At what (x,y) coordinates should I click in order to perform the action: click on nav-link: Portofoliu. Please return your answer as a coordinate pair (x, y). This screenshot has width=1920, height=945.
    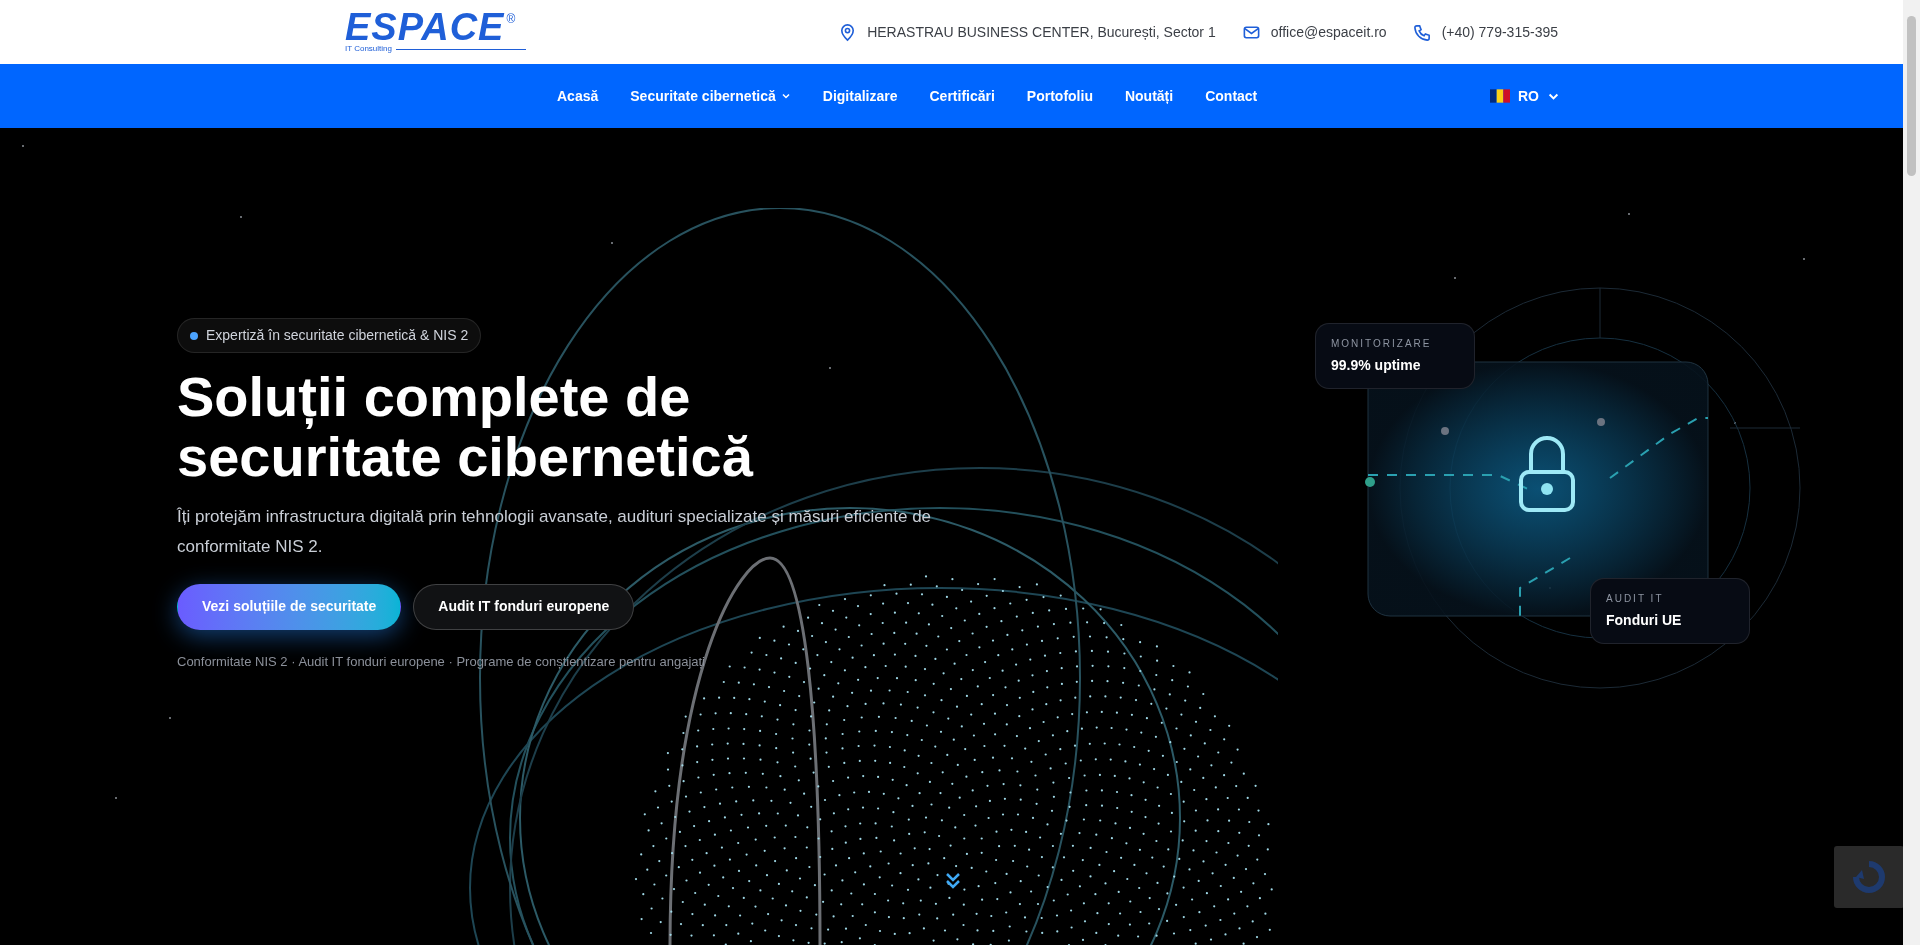
    Looking at the image, I should click on (1059, 96).